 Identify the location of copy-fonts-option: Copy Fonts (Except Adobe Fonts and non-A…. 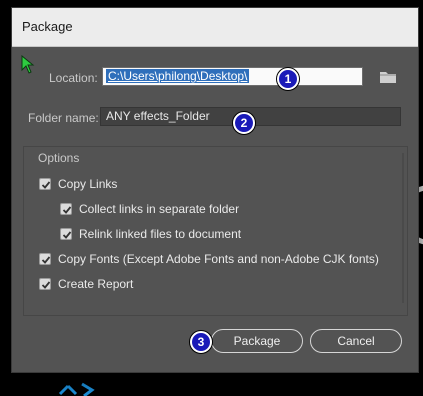
(209, 259).